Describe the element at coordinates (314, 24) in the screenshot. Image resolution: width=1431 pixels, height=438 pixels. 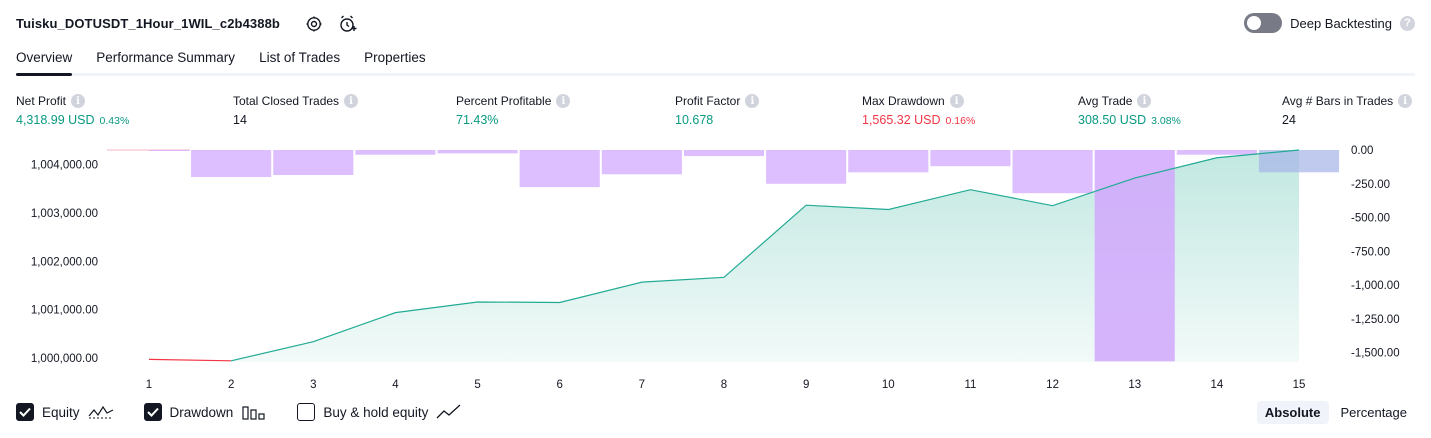
I see `gear-icon` at that location.